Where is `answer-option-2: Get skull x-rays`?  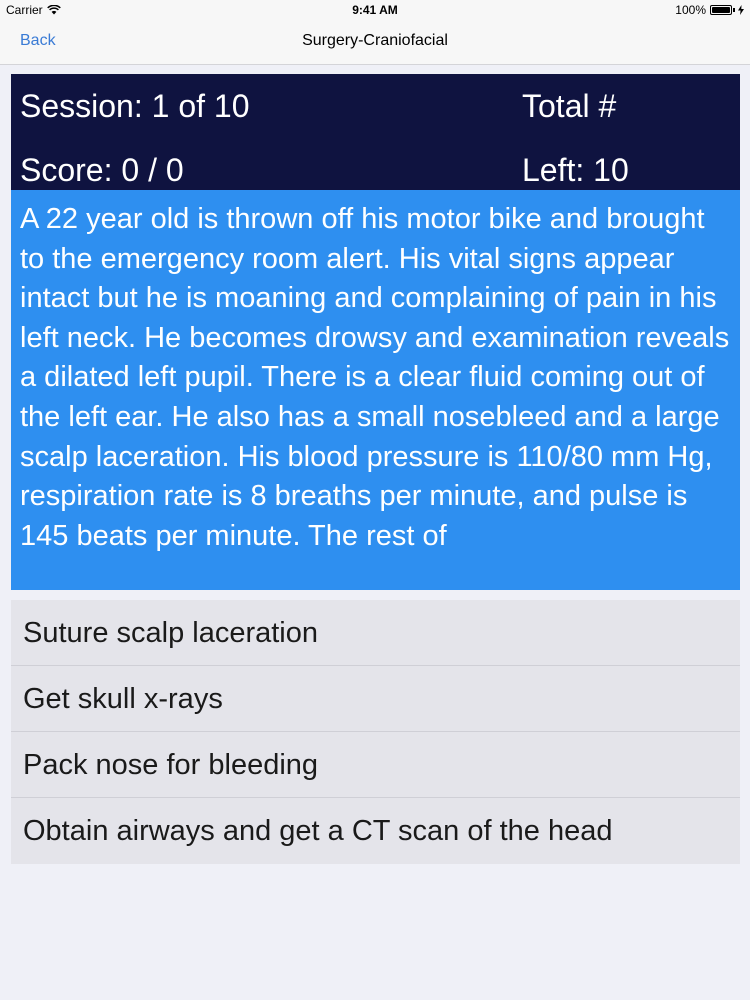 answer-option-2: Get skull x-rays is located at coordinates (375, 699).